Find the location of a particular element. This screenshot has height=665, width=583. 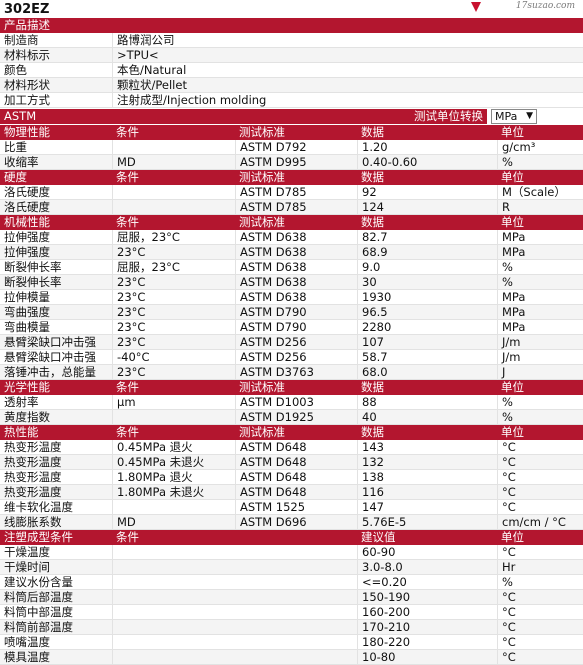

property-data: 1.20 is located at coordinates (427, 147).